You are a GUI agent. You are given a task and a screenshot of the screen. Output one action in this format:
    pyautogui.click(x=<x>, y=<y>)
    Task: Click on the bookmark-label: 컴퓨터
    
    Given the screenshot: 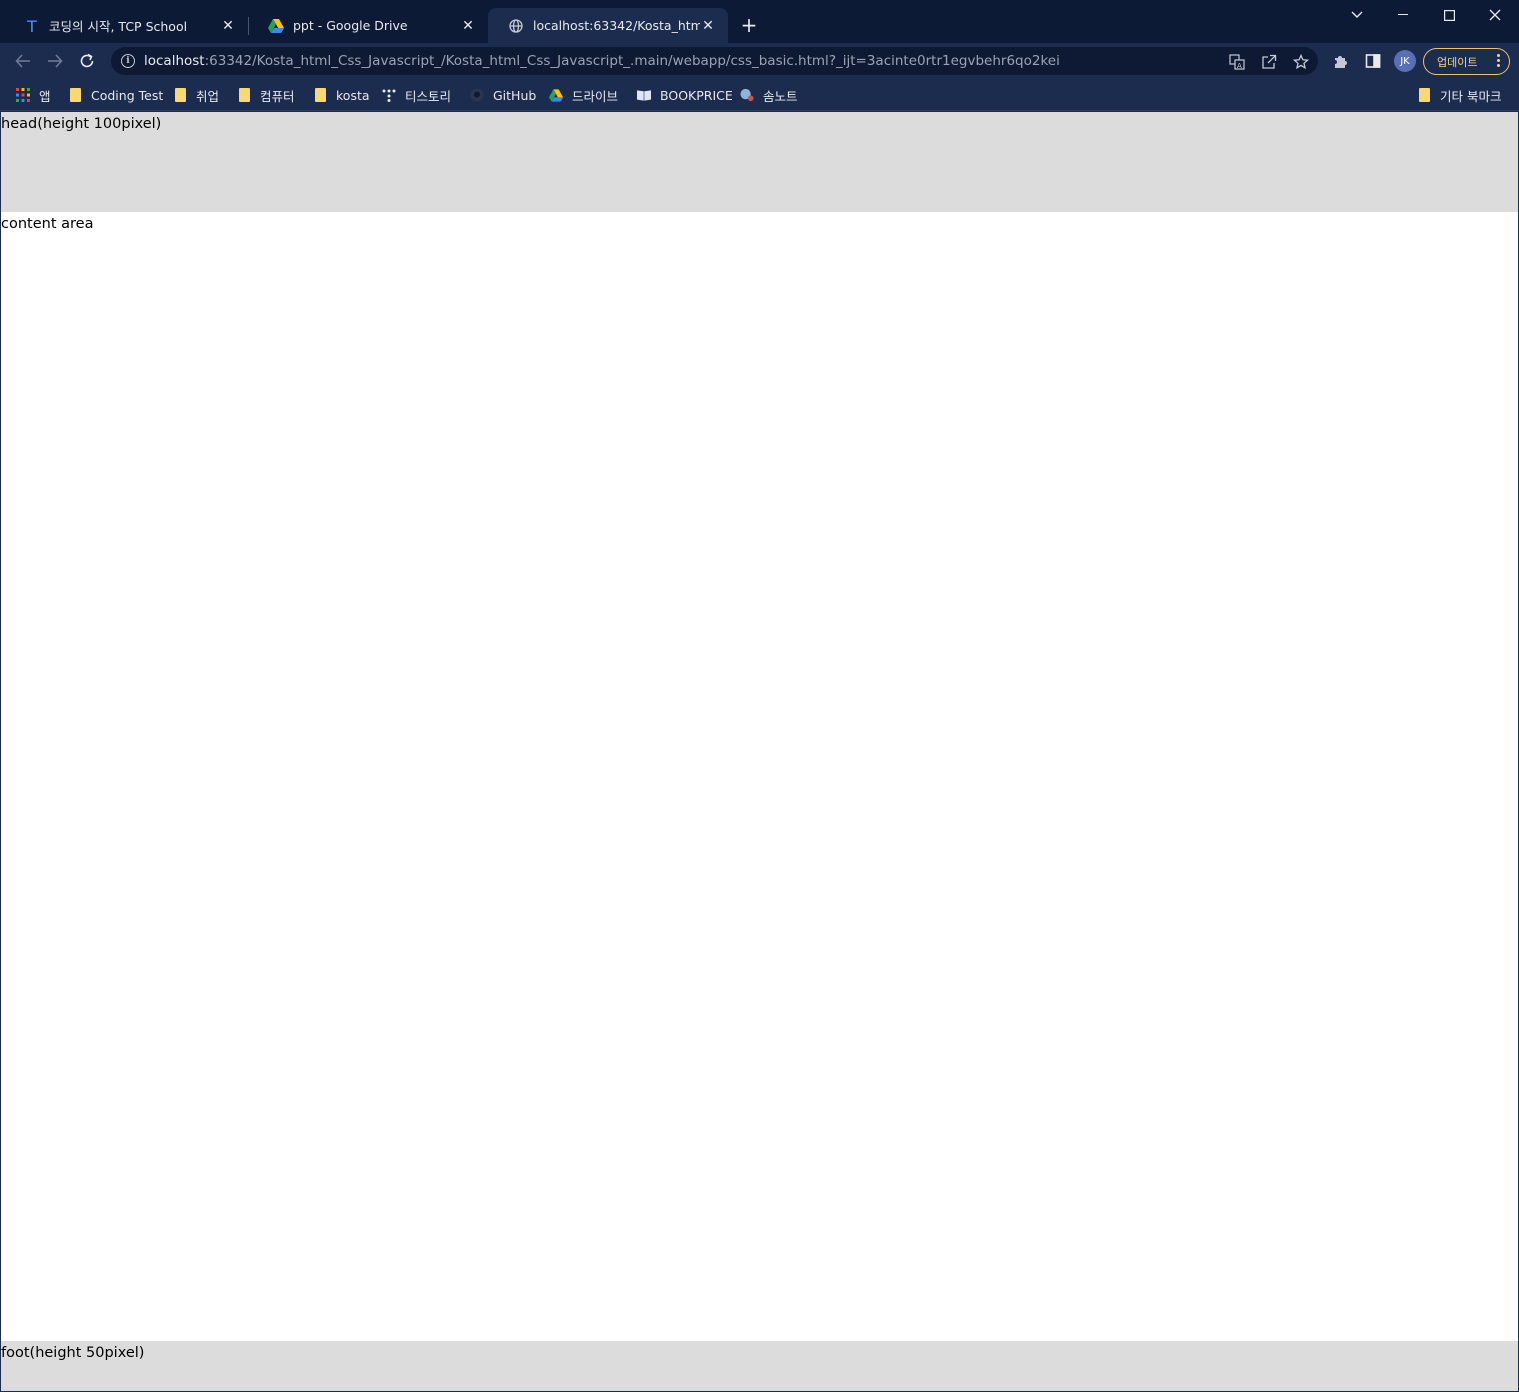 What is the action you would take?
    pyautogui.click(x=277, y=96)
    